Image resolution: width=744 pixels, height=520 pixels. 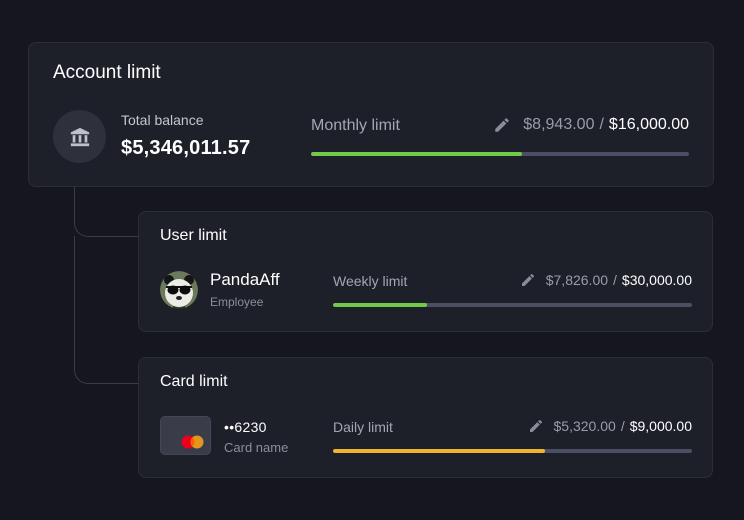 What do you see at coordinates (559, 124) in the screenshot?
I see `monthly-limit-used: $8,943.00` at bounding box center [559, 124].